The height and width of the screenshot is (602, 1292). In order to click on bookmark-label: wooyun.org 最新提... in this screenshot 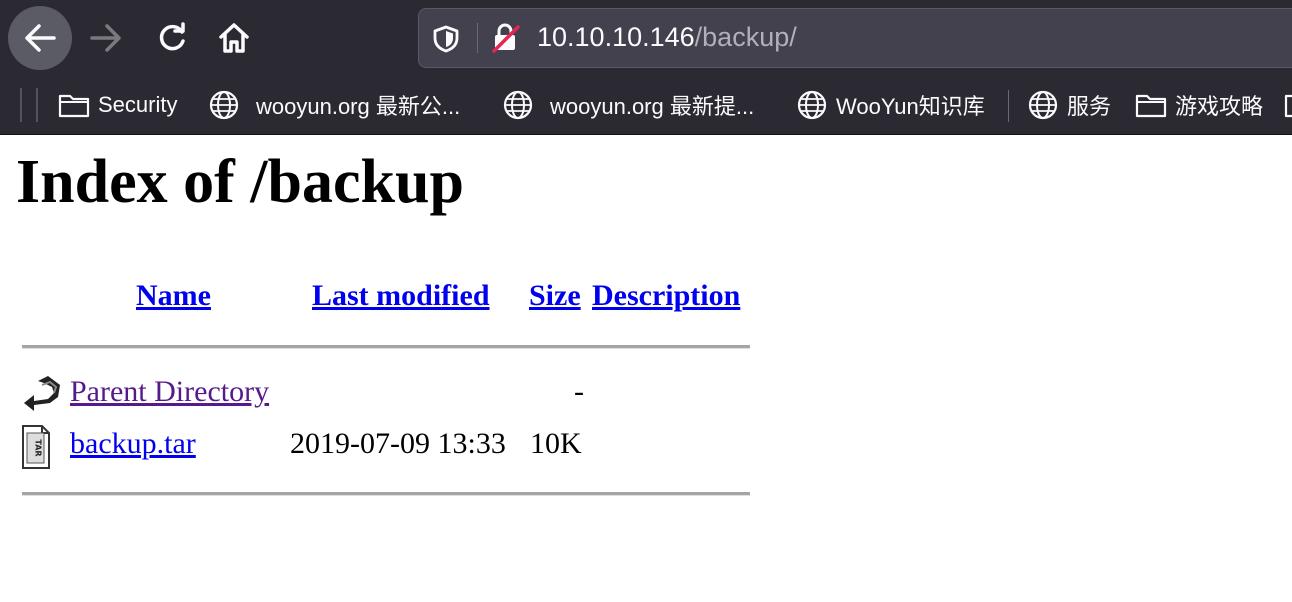, I will do `click(652, 106)`.